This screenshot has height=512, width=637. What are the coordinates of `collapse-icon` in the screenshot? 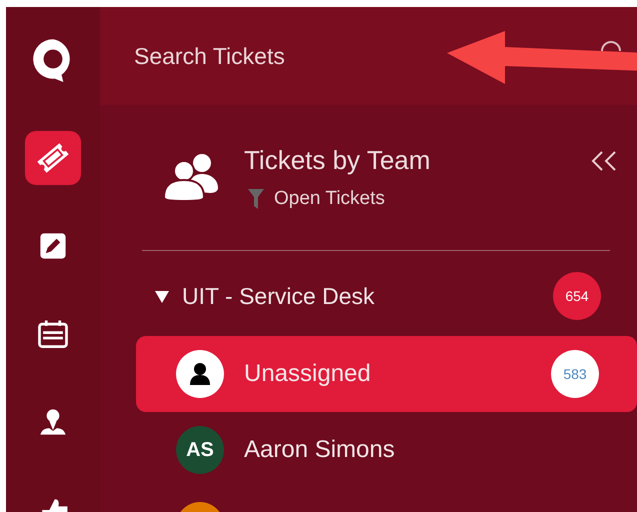 It's located at (604, 161).